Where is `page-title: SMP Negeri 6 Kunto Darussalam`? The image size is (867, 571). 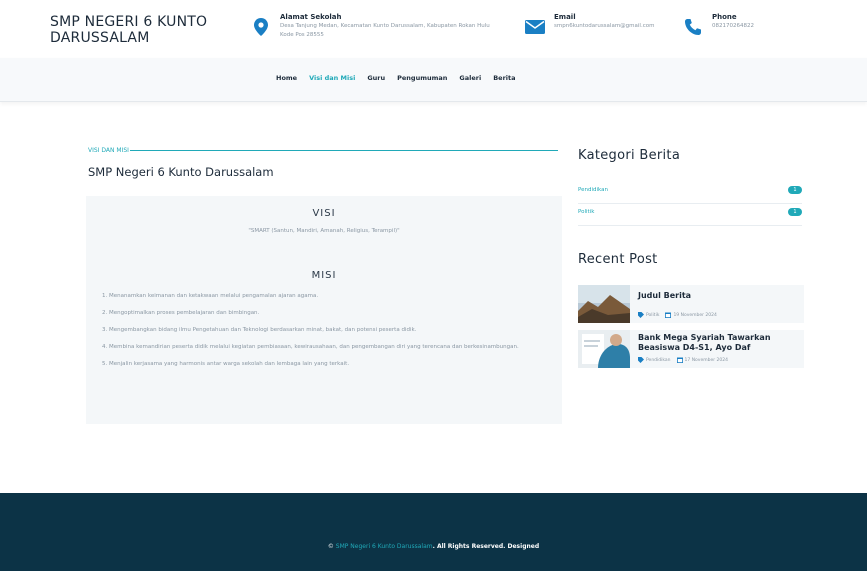 page-title: SMP Negeri 6 Kunto Darussalam is located at coordinates (181, 172).